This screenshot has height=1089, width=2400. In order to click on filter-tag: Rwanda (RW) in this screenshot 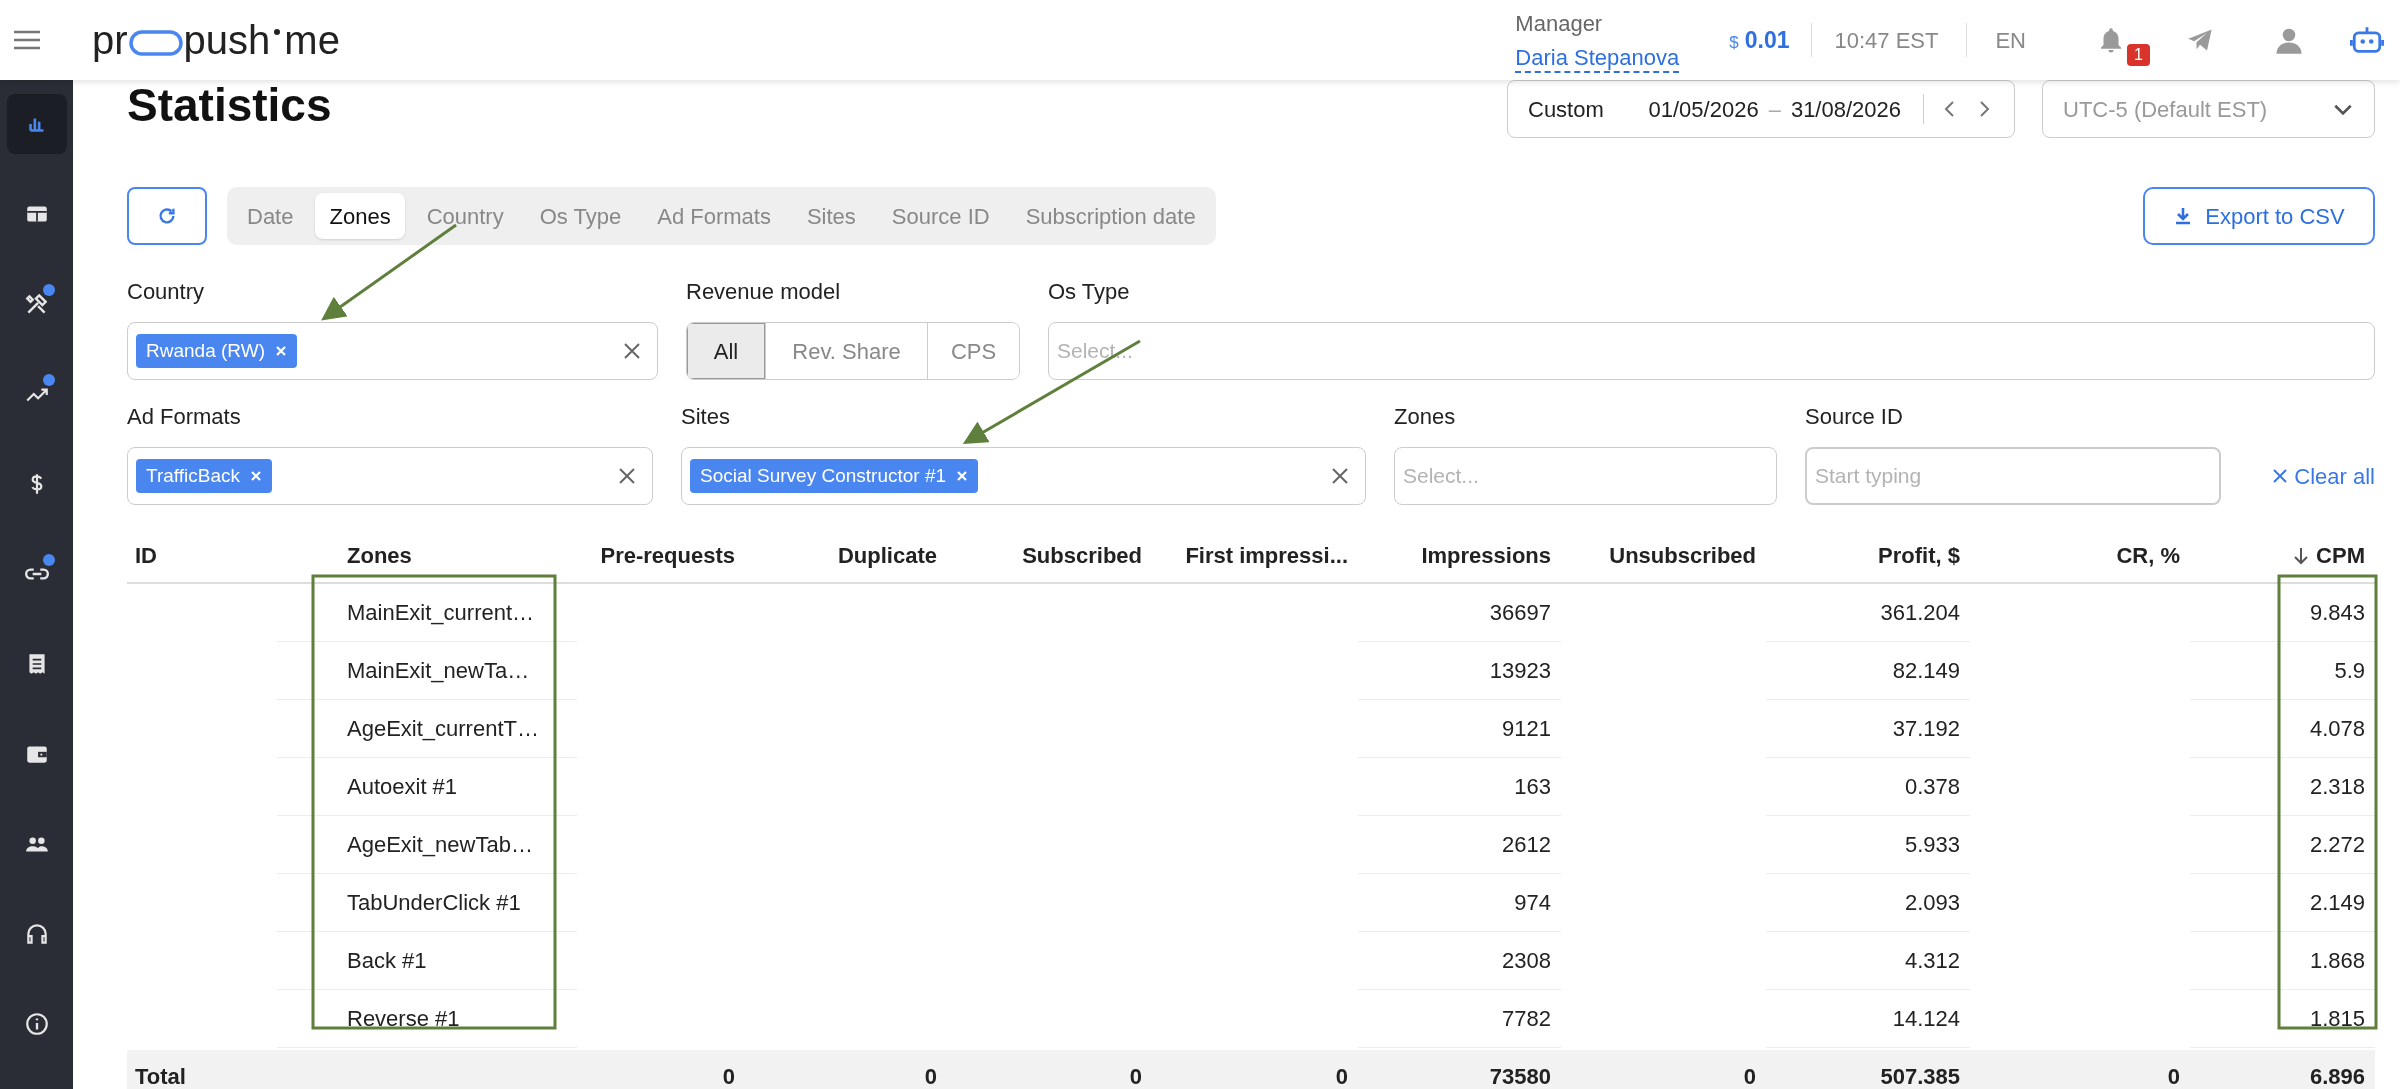, I will do `click(216, 351)`.